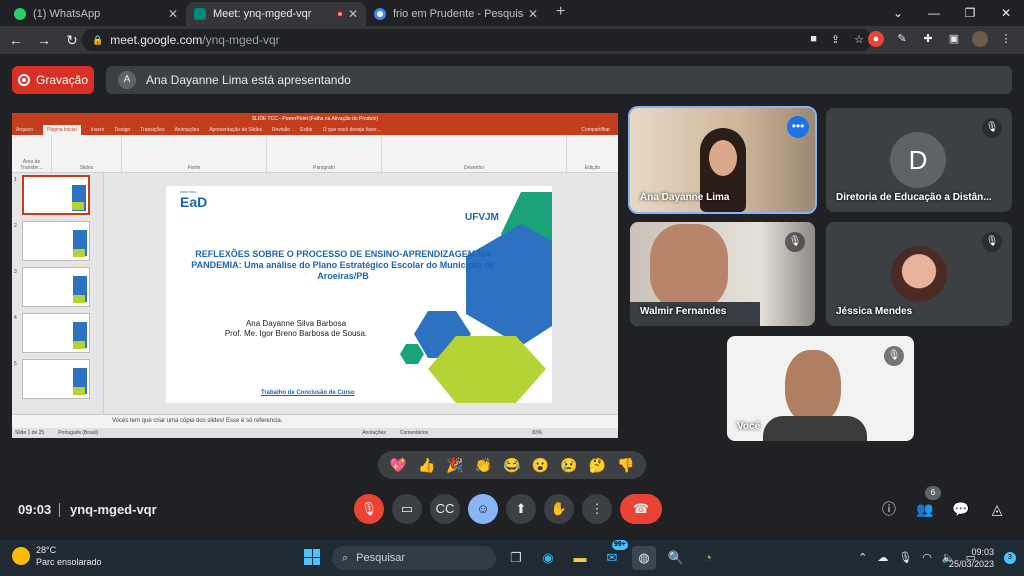 Image resolution: width=1024 pixels, height=576 pixels. I want to click on participant-tile-self: 🎙 Você, so click(820, 388).